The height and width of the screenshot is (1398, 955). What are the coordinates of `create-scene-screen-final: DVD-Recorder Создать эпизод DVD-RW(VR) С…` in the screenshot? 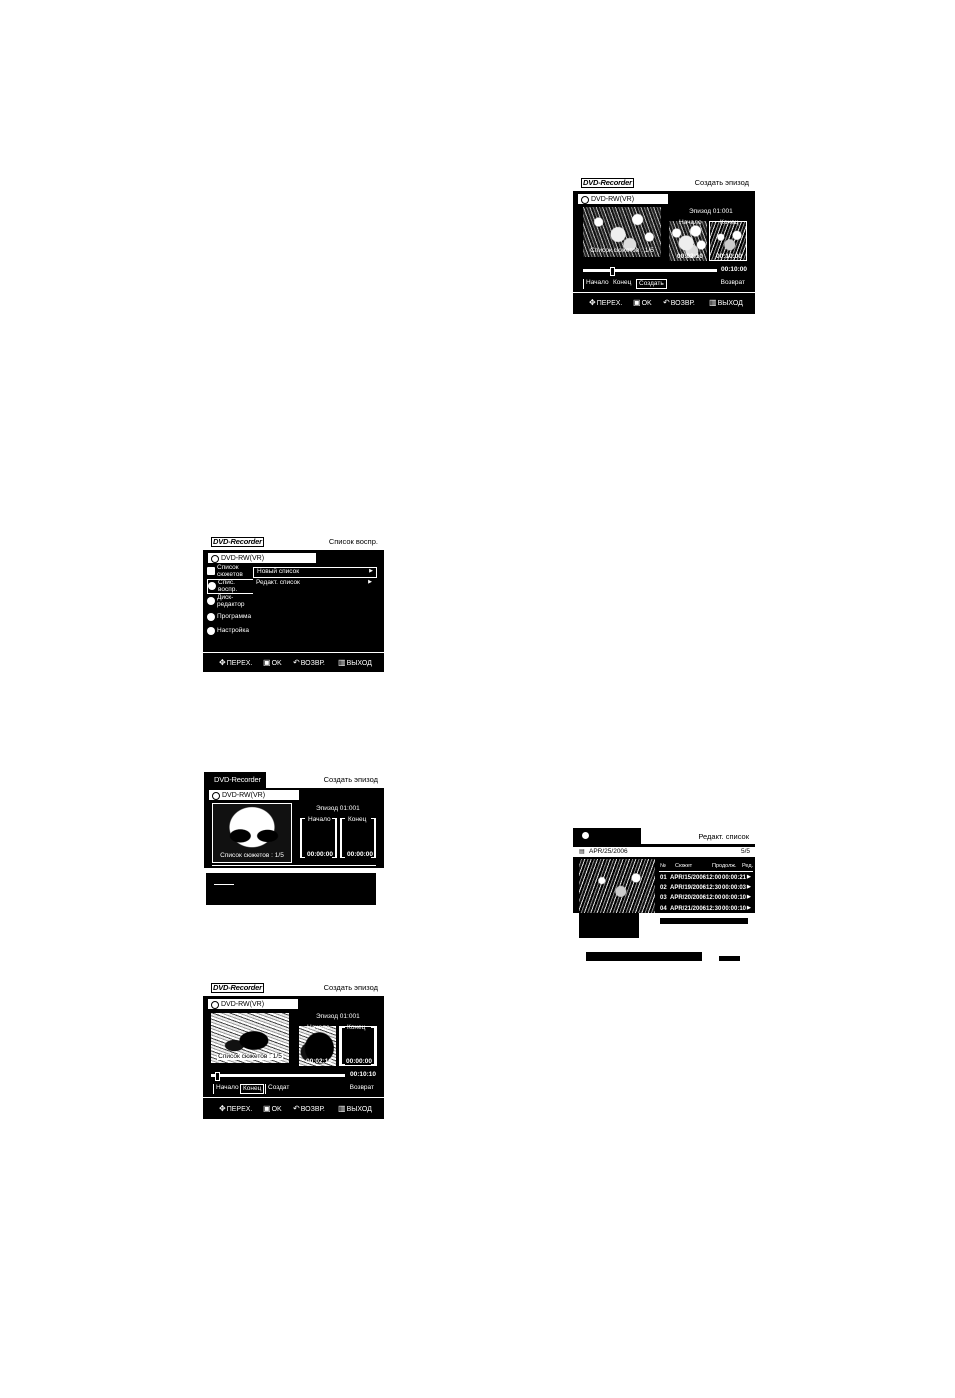 It's located at (664, 244).